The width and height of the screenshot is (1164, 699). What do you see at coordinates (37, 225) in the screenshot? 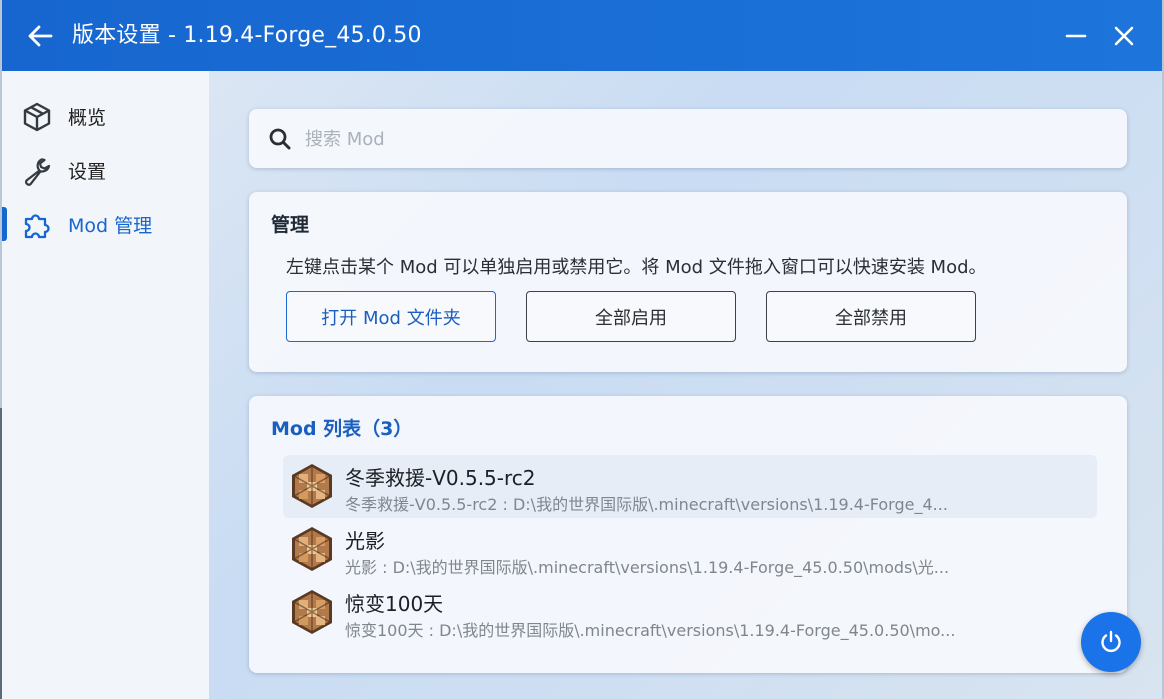
I see `puzzle-icon` at bounding box center [37, 225].